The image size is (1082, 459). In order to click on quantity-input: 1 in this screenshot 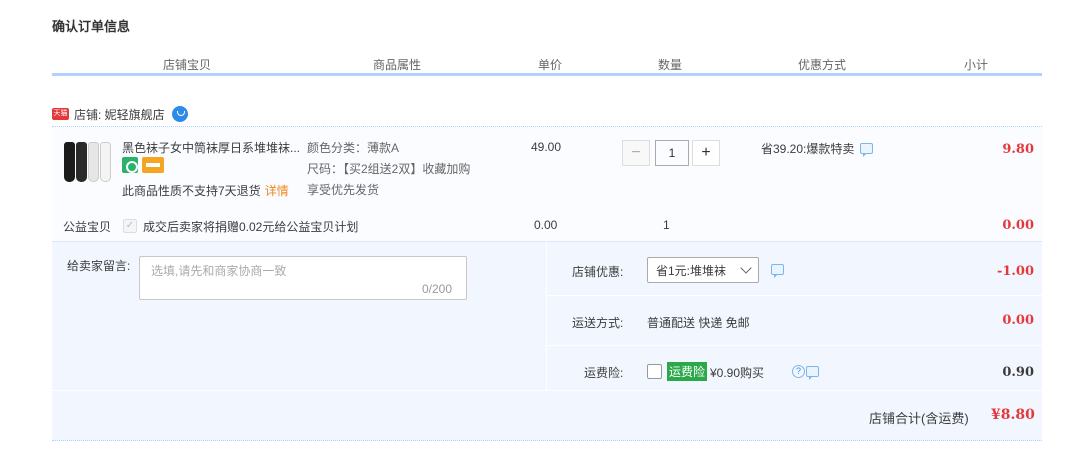, I will do `click(672, 153)`.